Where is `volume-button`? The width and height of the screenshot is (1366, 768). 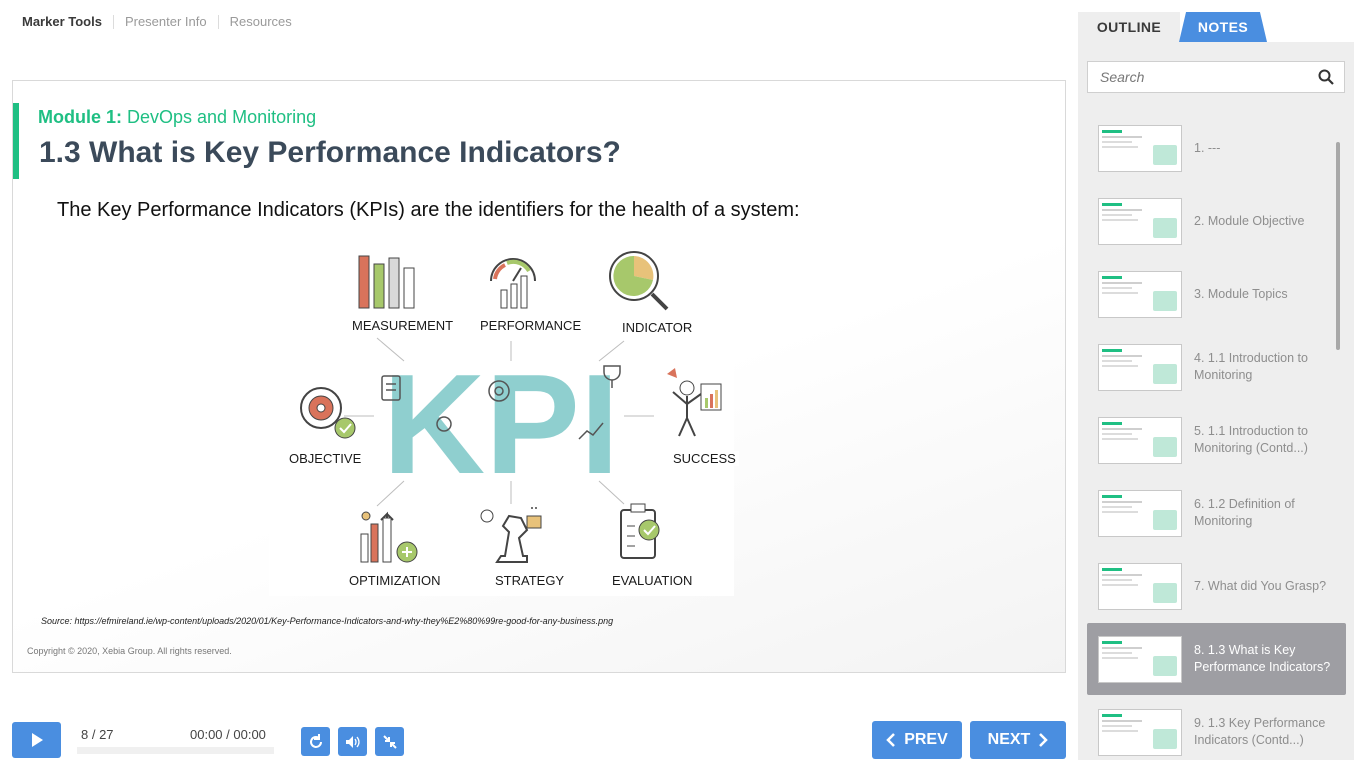 volume-button is located at coordinates (352, 741).